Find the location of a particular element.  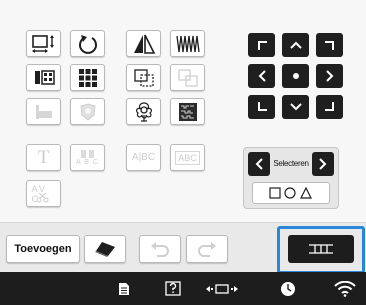

thread-spool-palette-icon is located at coordinates (44, 77).